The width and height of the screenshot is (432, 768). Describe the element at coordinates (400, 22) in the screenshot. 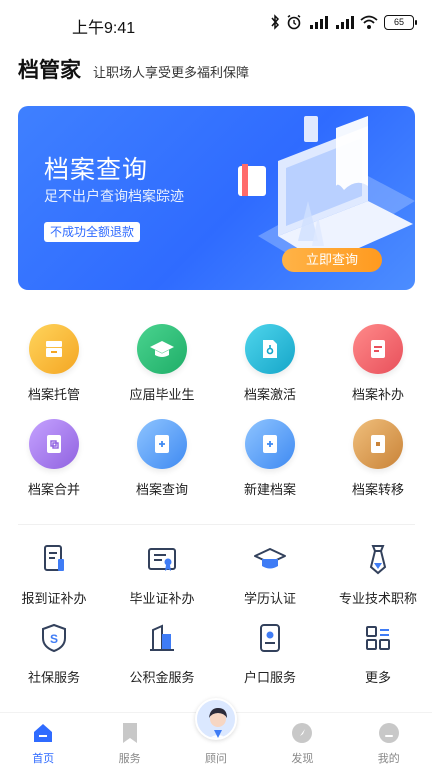

I see `battery-icon: 65` at that location.